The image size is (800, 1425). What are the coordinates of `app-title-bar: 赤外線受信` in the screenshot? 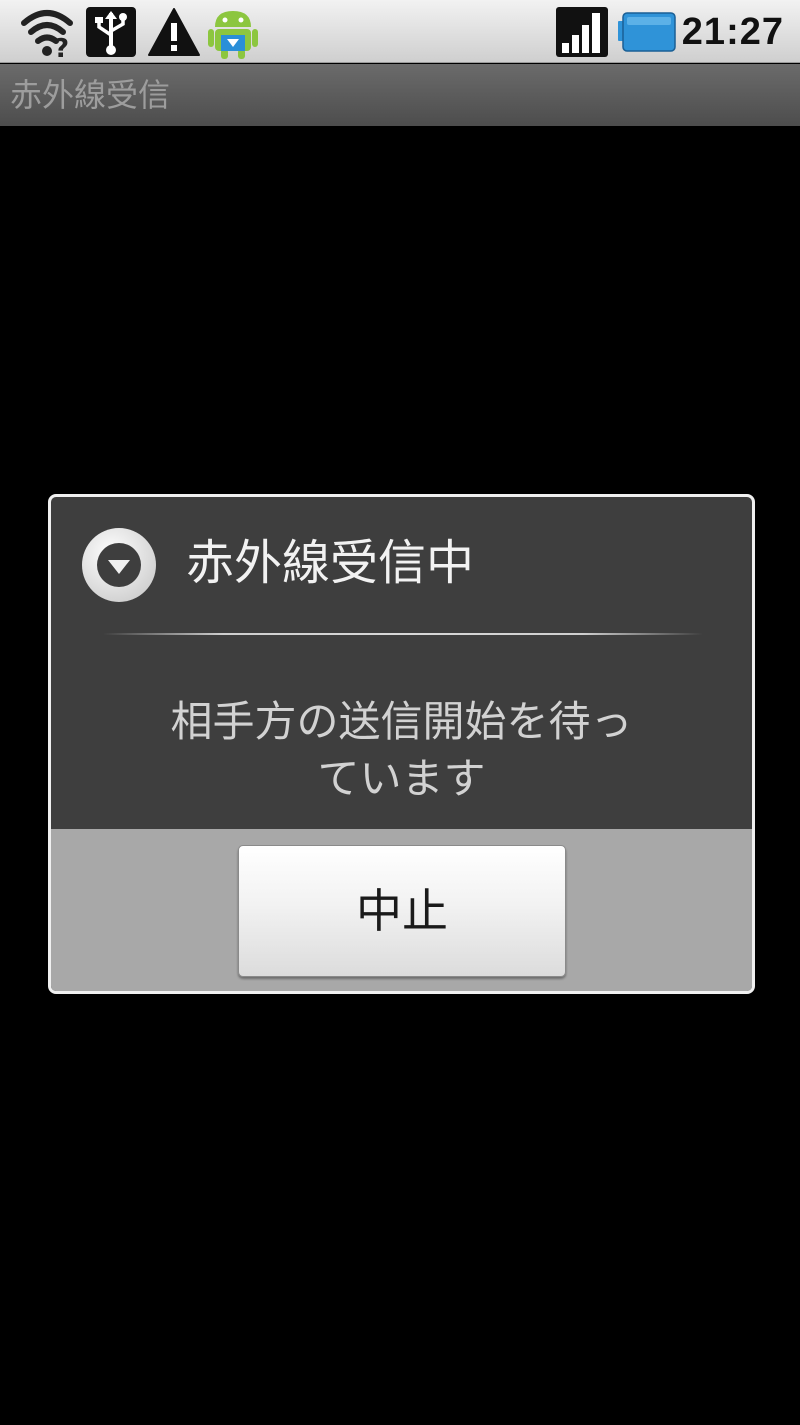 It's located at (400, 95).